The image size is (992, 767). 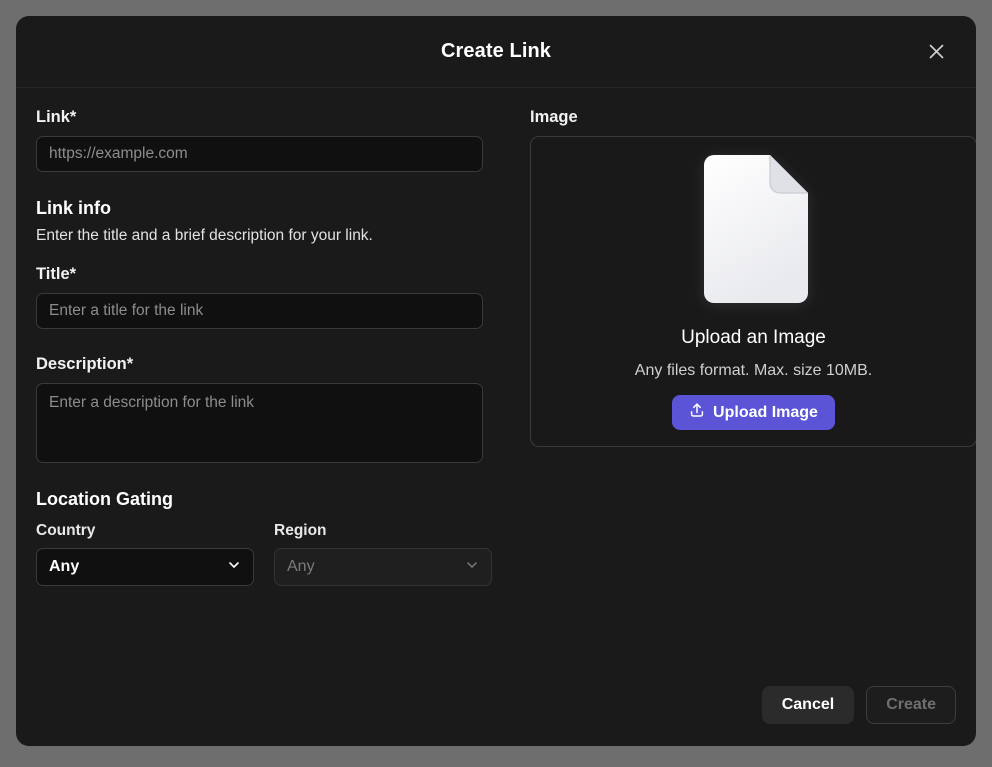 I want to click on location-gating-row: Country Any Region Any, so click(x=270, y=554).